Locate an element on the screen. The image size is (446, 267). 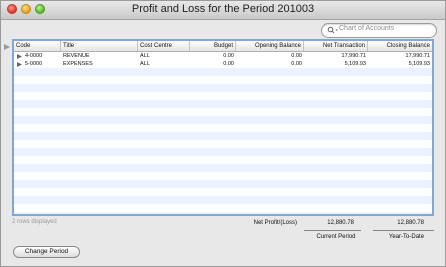
window-title: Profit and Loss for the Period 201003 is located at coordinates (223, 9).